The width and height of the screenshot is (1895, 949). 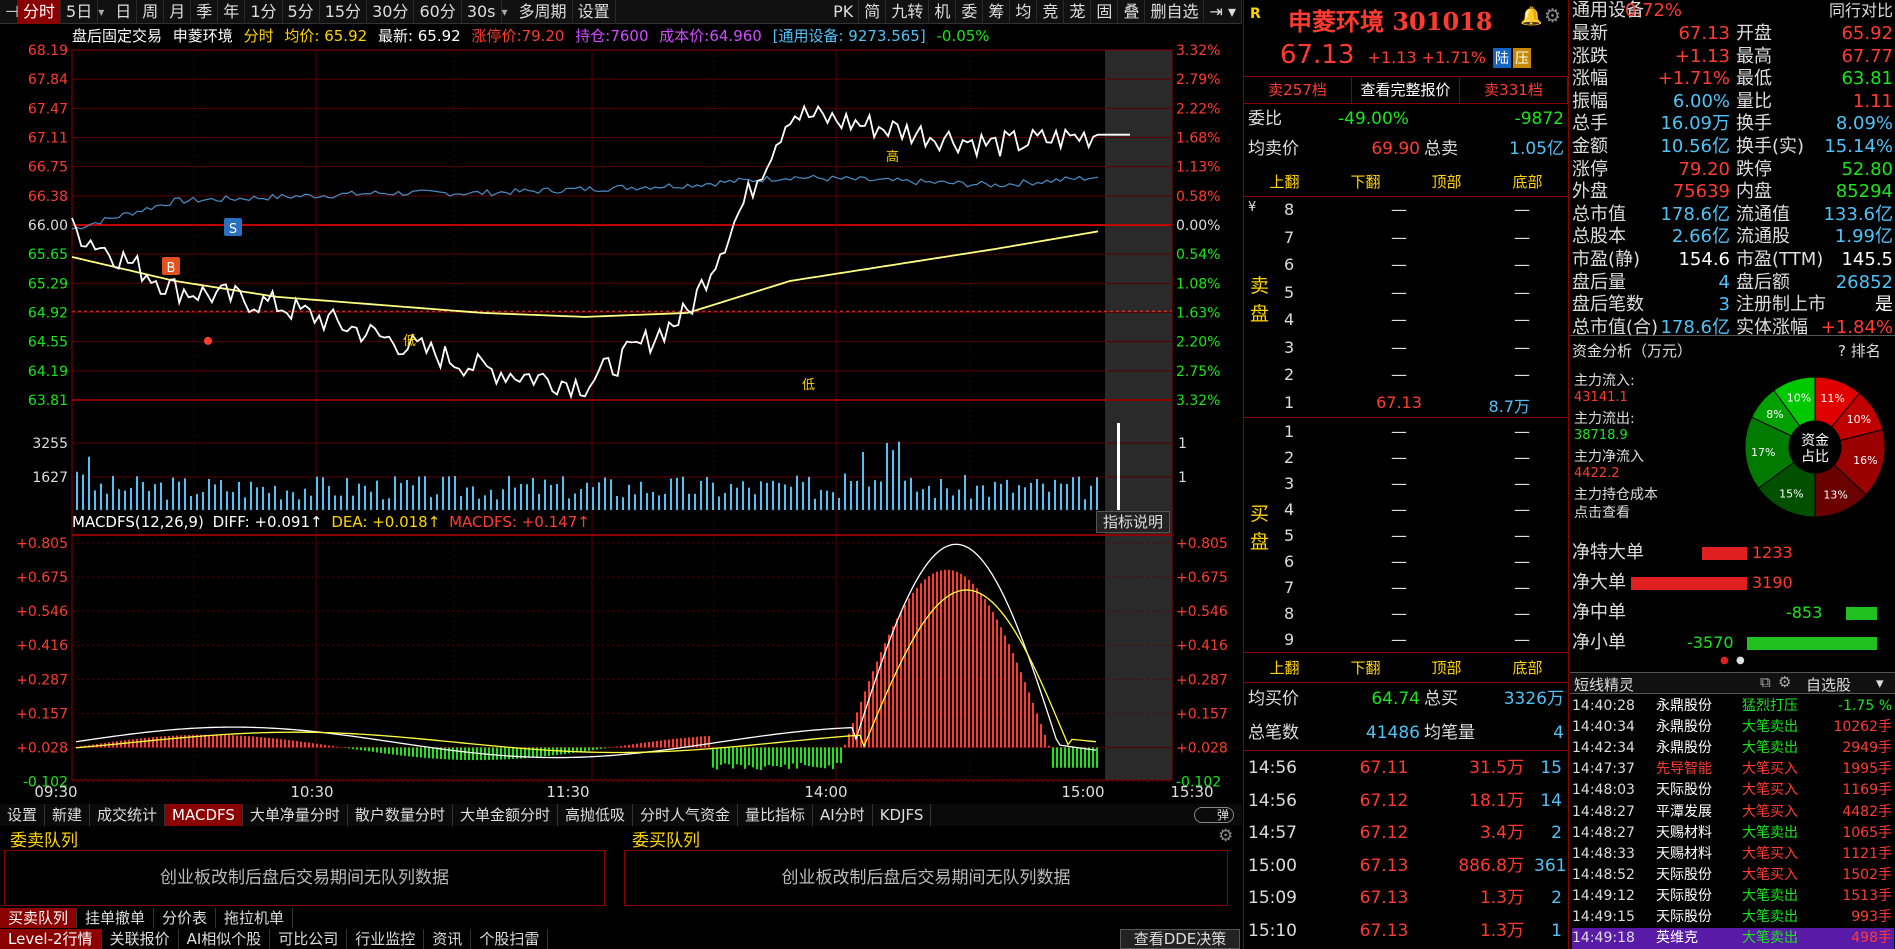 I want to click on settings-gear-icon: ⚙, so click(x=1552, y=16).